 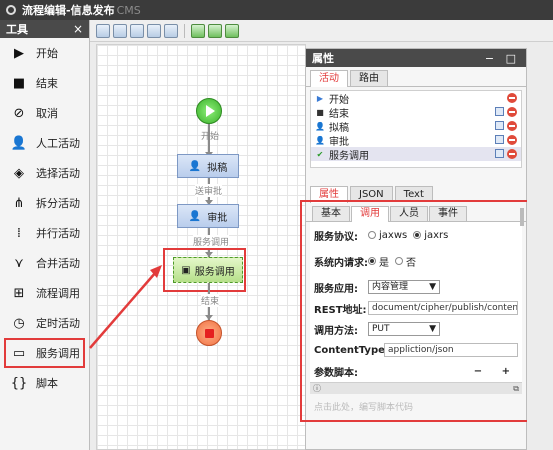 What do you see at coordinates (58, 203) in the screenshot?
I see `tool-label: 拆分活动` at bounding box center [58, 203].